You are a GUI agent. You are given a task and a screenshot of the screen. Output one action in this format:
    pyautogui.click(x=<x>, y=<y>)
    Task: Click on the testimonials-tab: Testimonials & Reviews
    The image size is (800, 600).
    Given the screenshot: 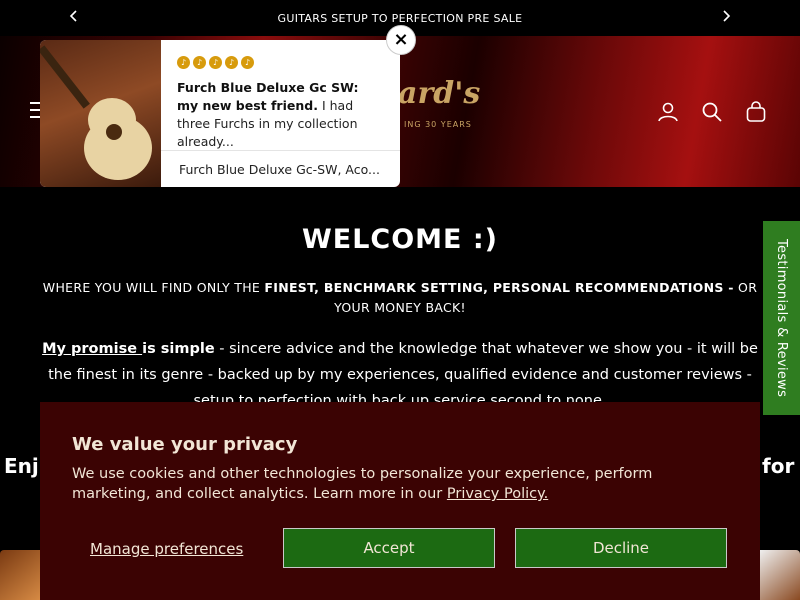 What is the action you would take?
    pyautogui.click(x=781, y=318)
    